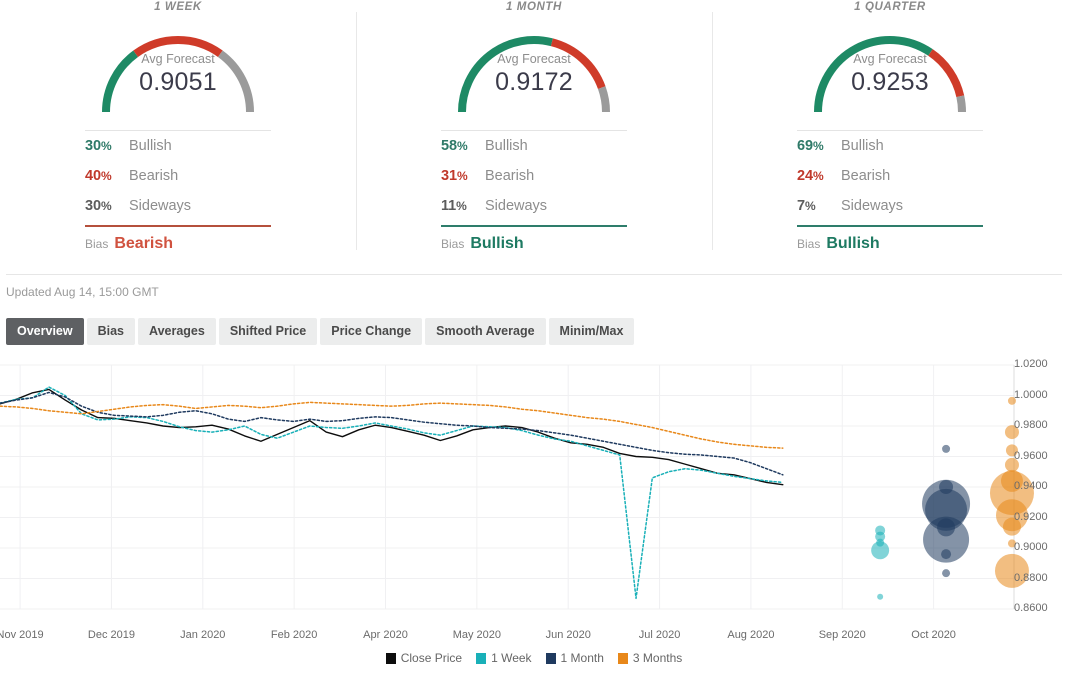  I want to click on tab-averages: Averages, so click(177, 331).